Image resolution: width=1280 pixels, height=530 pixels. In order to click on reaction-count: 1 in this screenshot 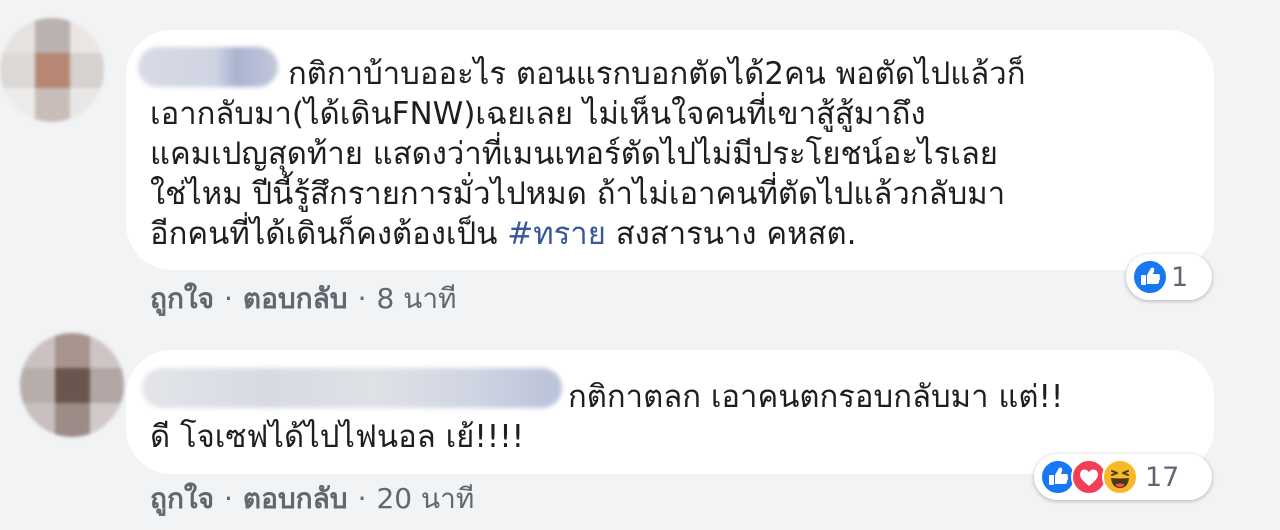, I will do `click(1180, 277)`.